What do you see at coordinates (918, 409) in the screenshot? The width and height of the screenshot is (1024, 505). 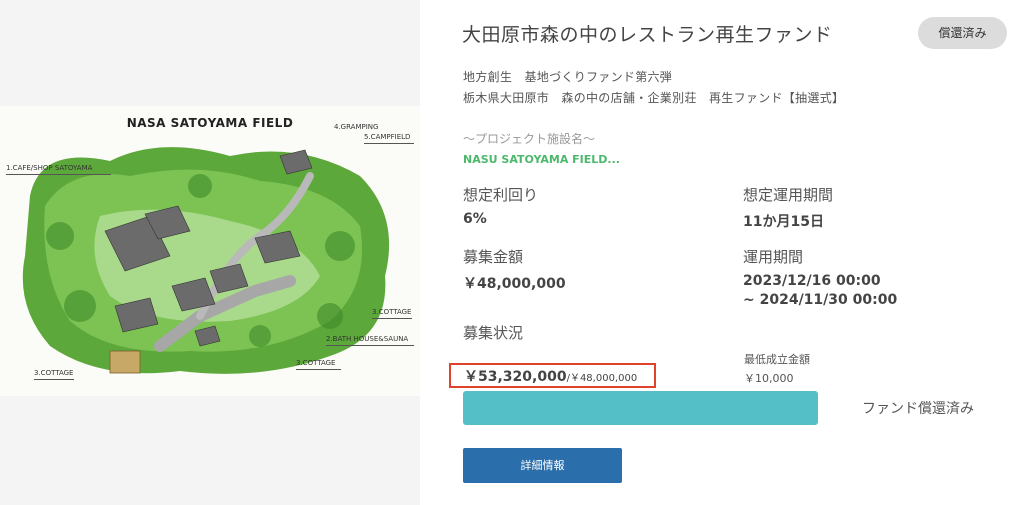 I see `progress-status-text: ファンド償還済み` at bounding box center [918, 409].